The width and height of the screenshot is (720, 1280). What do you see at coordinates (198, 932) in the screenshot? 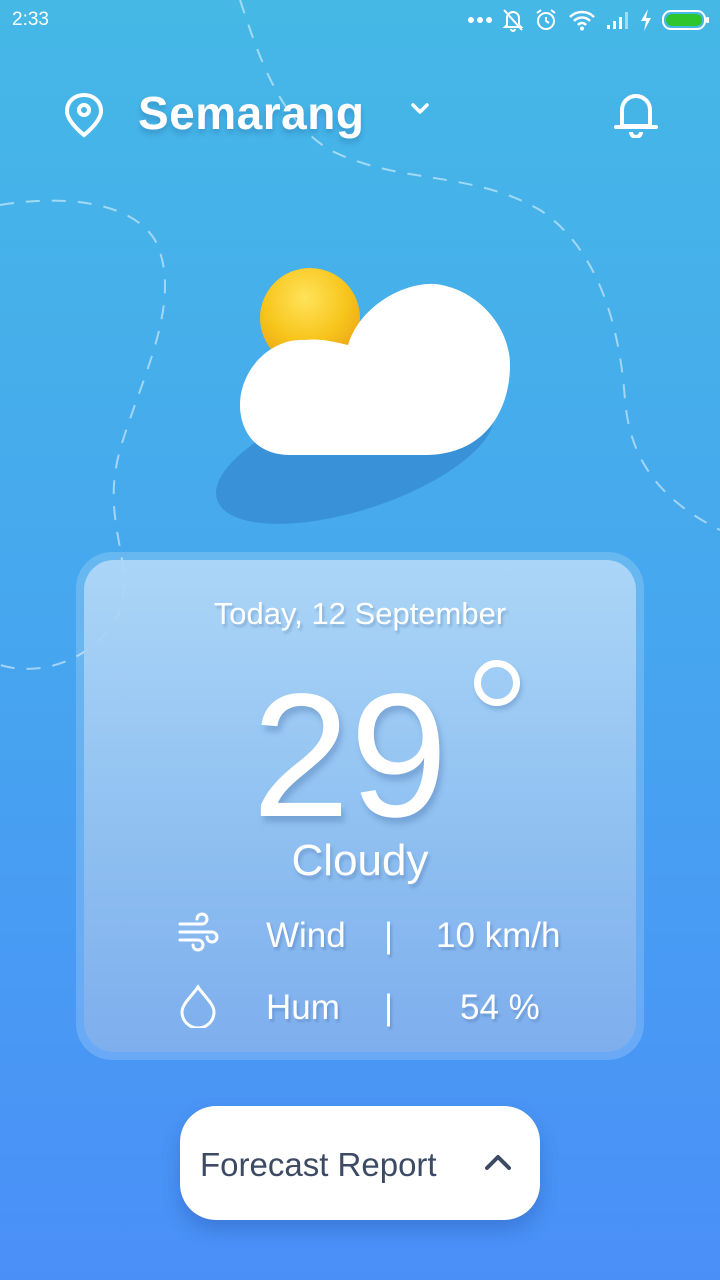
I see `wind-icon` at bounding box center [198, 932].